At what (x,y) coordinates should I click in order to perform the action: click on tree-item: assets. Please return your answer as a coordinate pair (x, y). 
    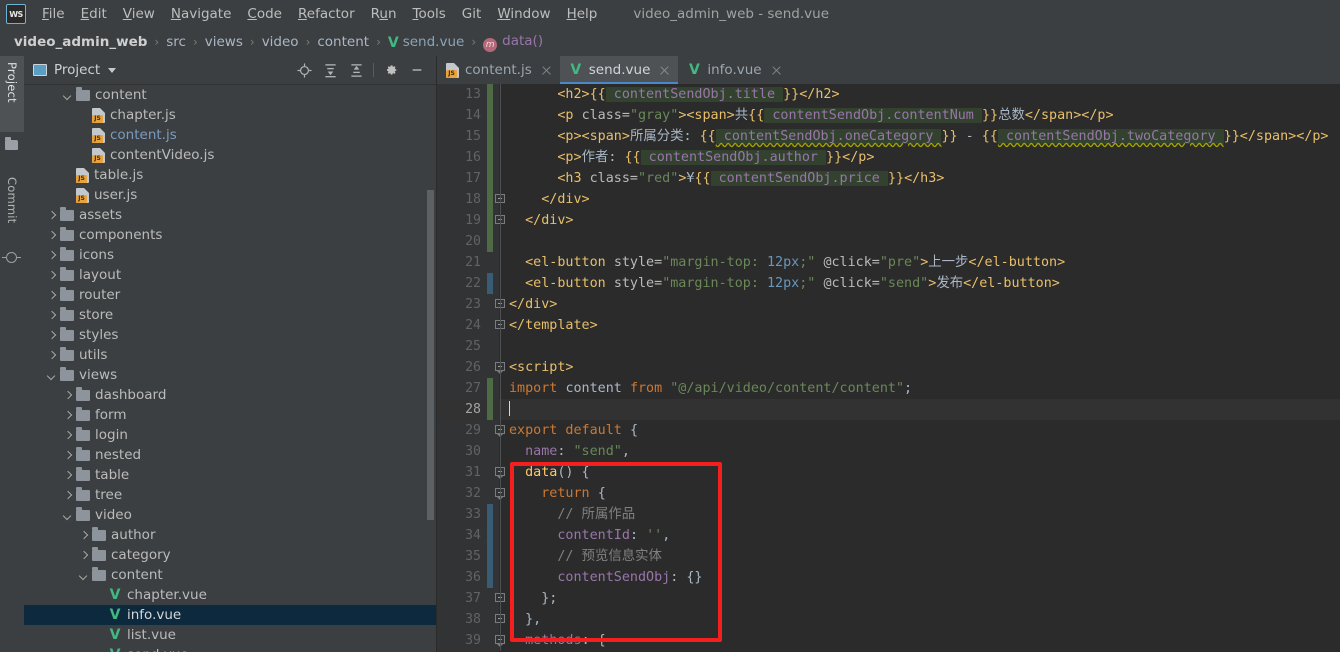
    Looking at the image, I should click on (230, 215).